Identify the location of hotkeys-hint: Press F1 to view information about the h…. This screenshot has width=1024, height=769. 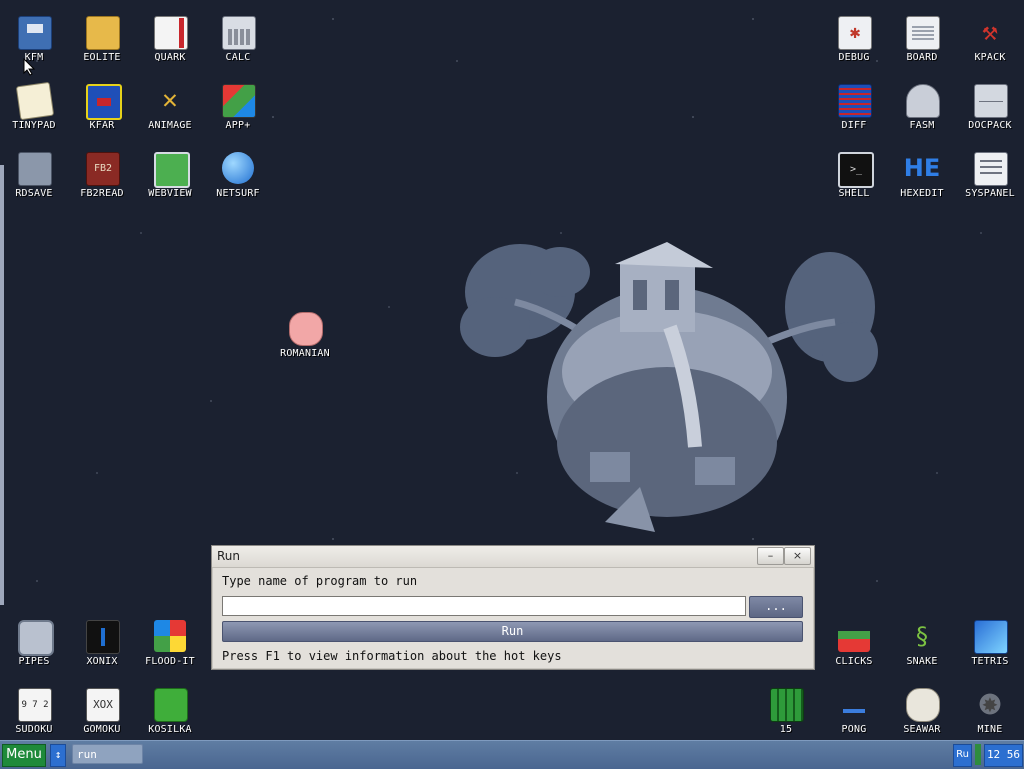
(392, 656).